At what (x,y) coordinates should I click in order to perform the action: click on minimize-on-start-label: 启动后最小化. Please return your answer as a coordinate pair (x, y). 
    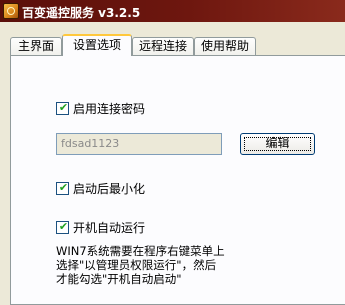
    Looking at the image, I should click on (109, 188).